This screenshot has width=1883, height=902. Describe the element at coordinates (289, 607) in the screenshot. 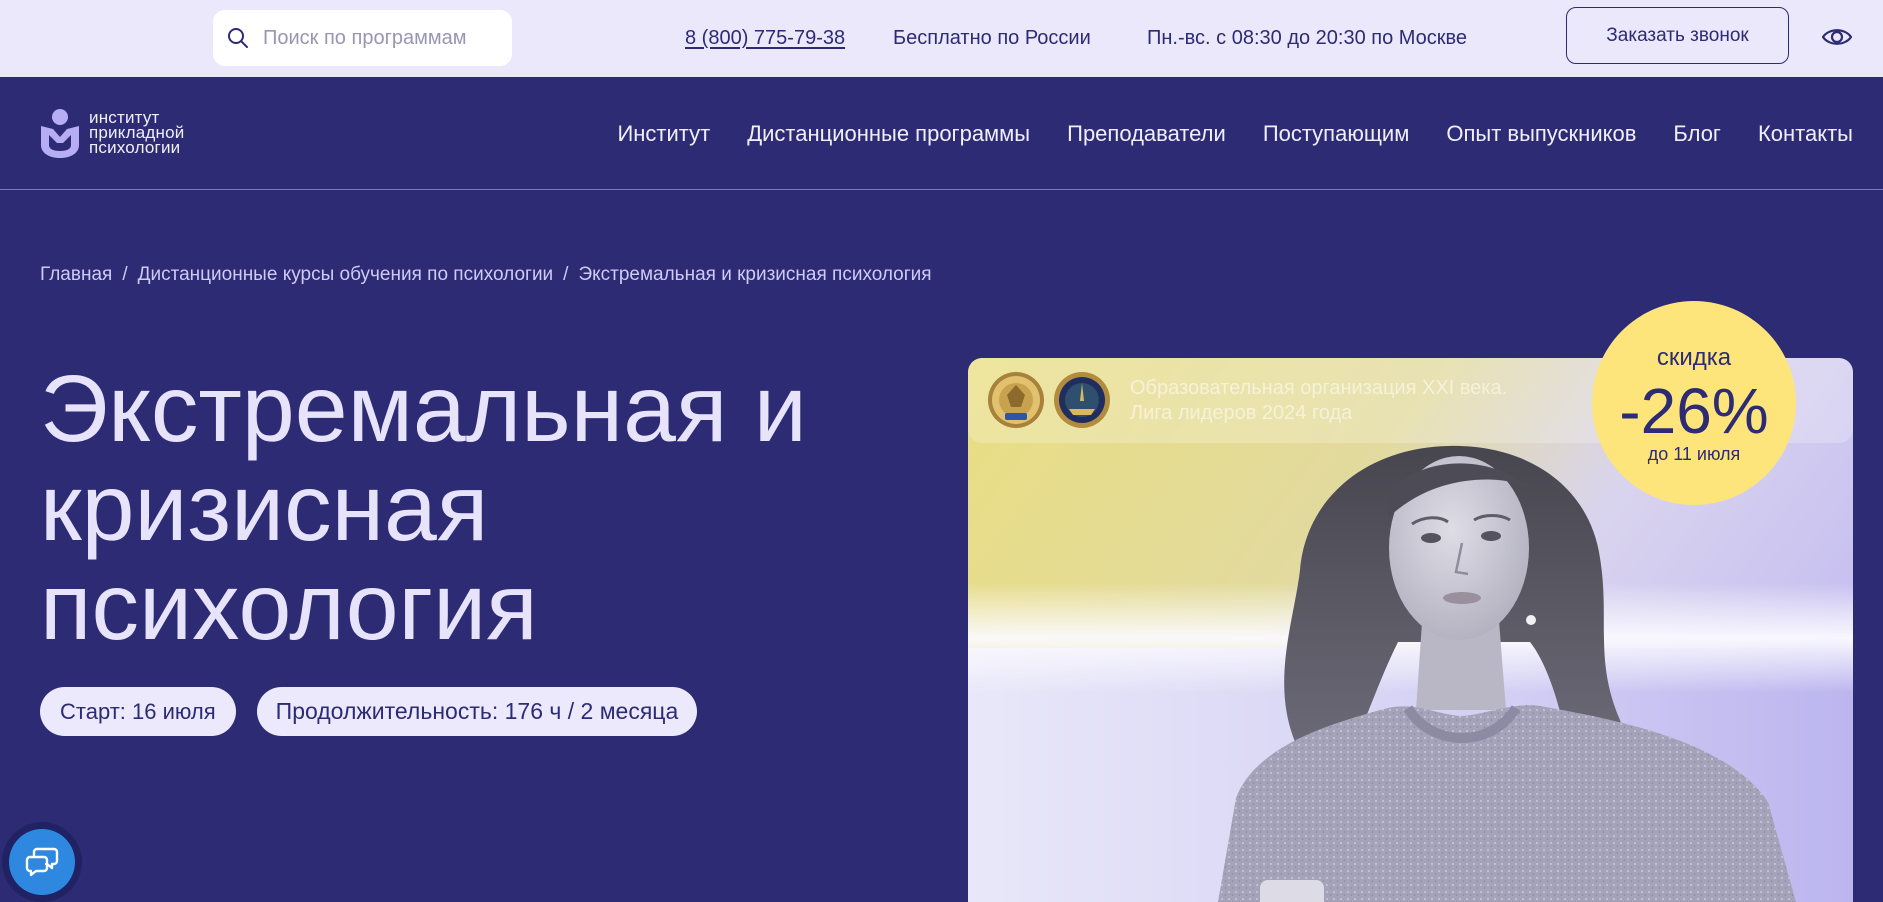

I see `page-title-line: психология` at that location.